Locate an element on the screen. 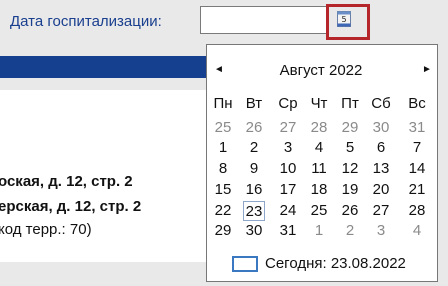 This screenshot has height=286, width=448. weekday-header: Ср is located at coordinates (288, 103).